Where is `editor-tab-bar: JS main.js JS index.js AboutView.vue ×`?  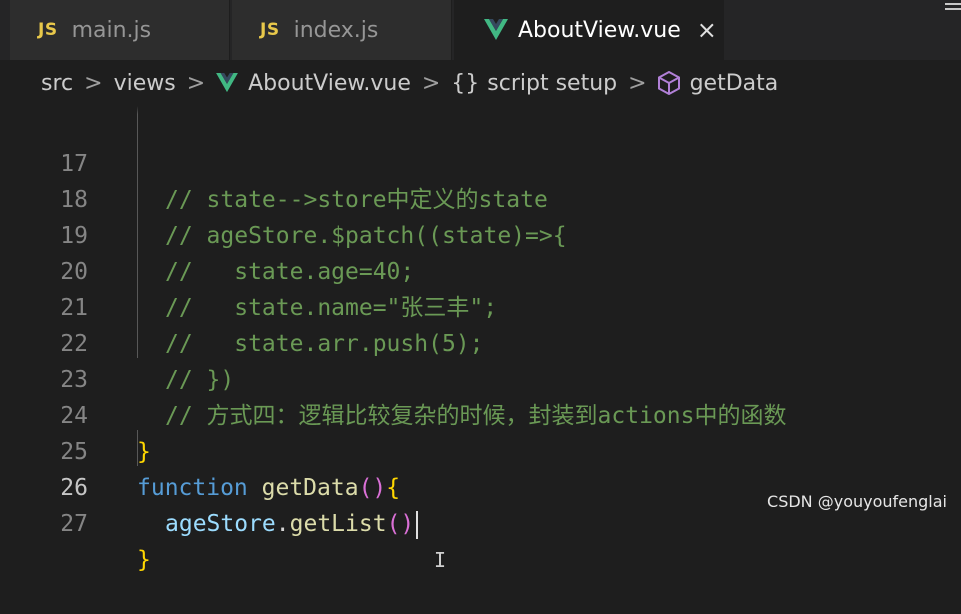 editor-tab-bar: JS main.js JS index.js AboutView.vue × is located at coordinates (480, 30).